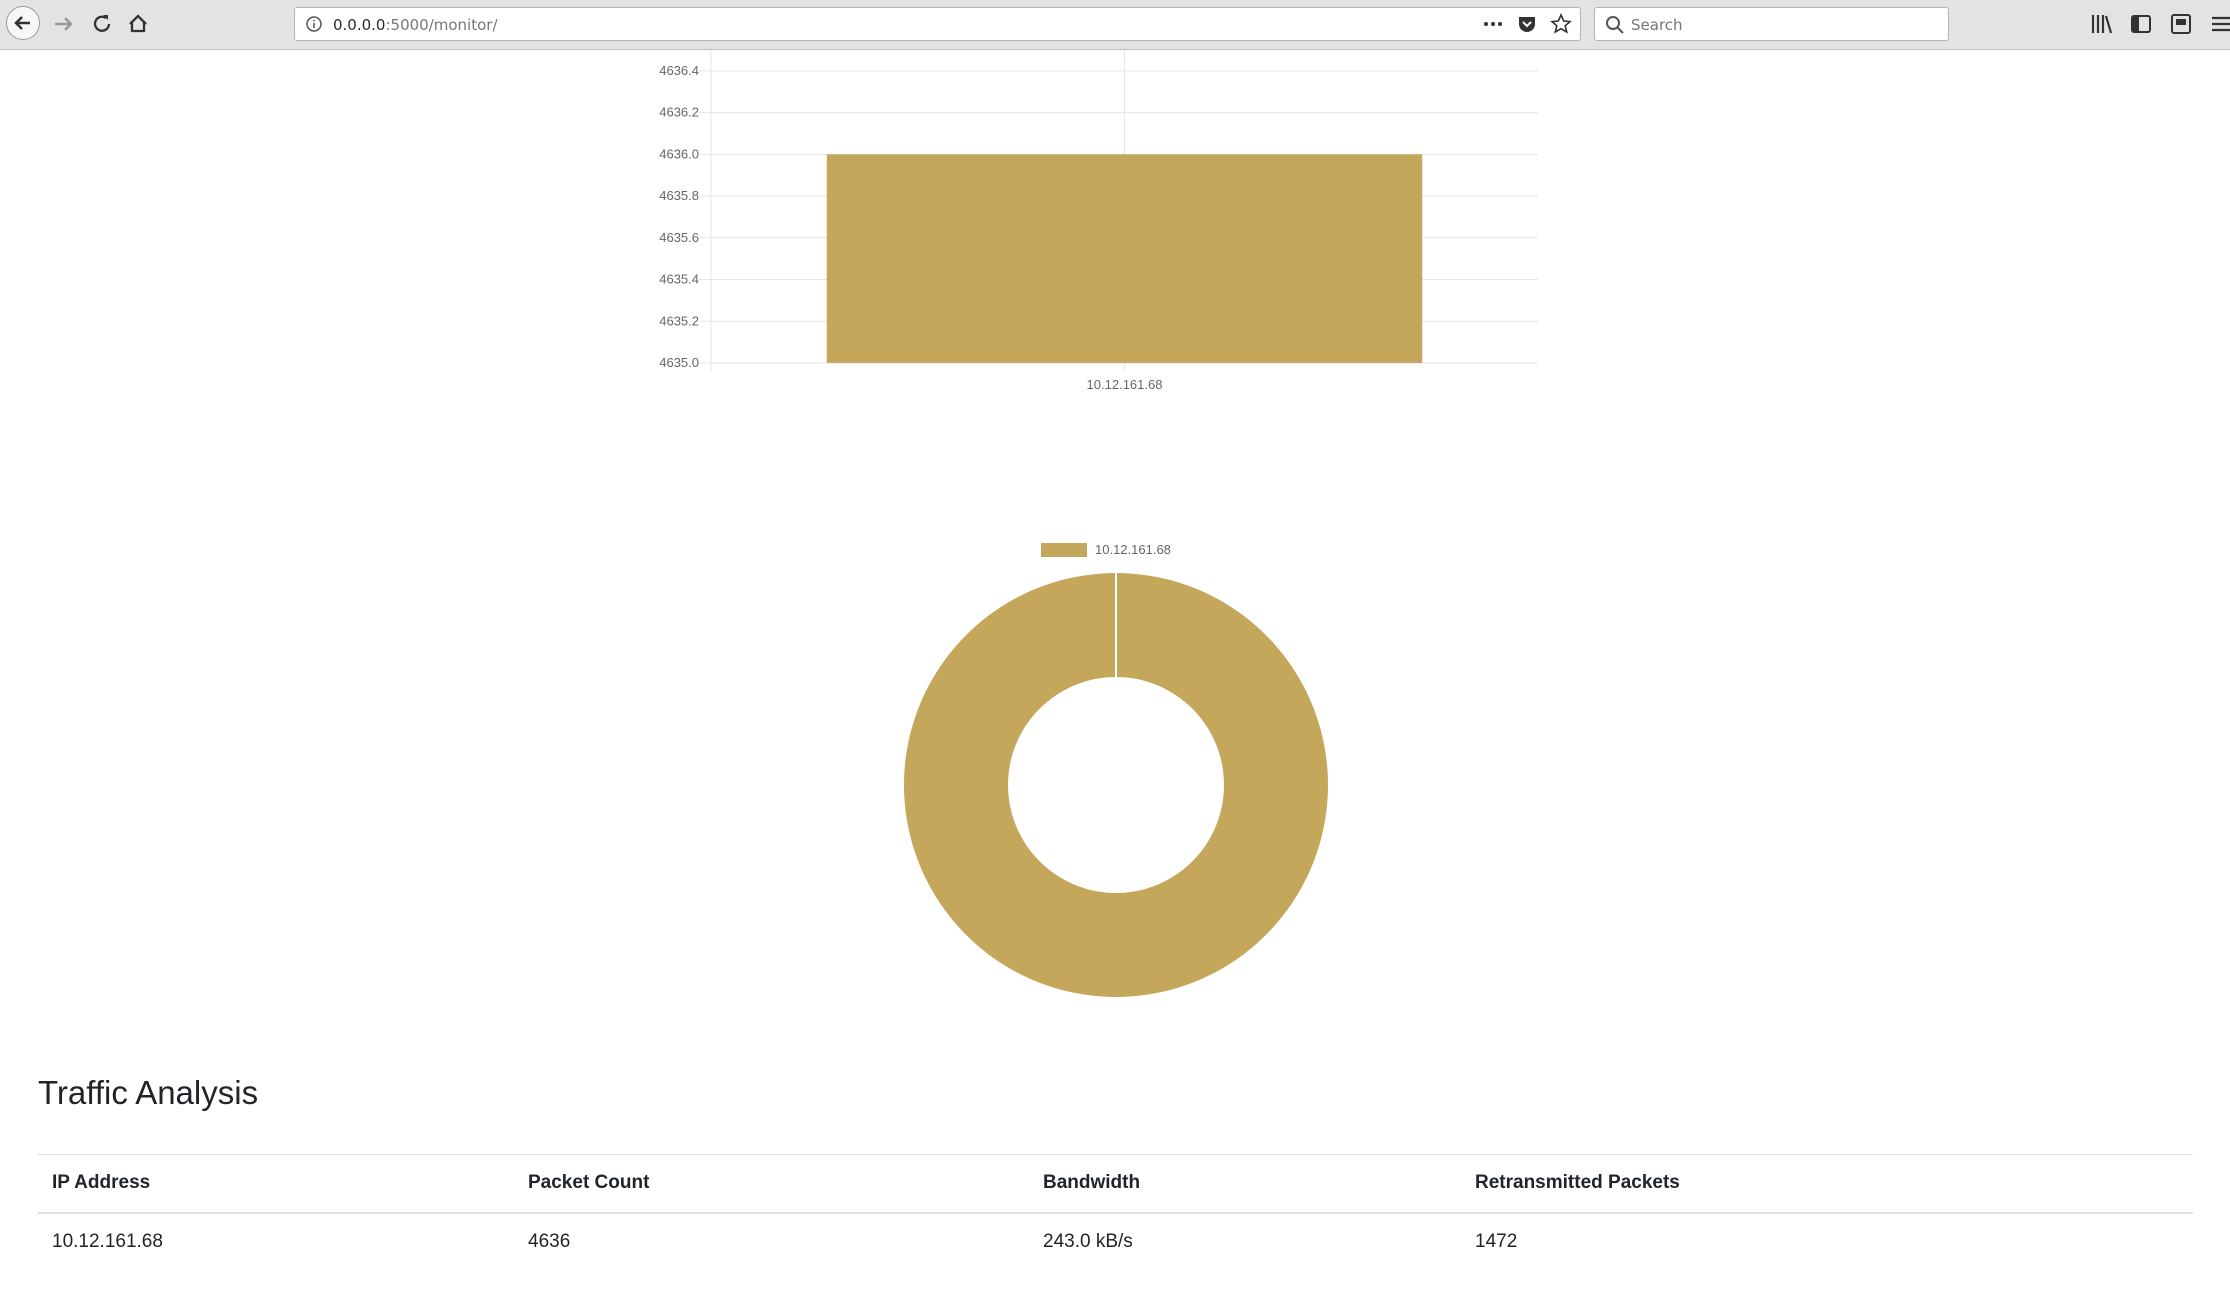 The height and width of the screenshot is (1300, 2230). I want to click on forward-button, so click(64, 24).